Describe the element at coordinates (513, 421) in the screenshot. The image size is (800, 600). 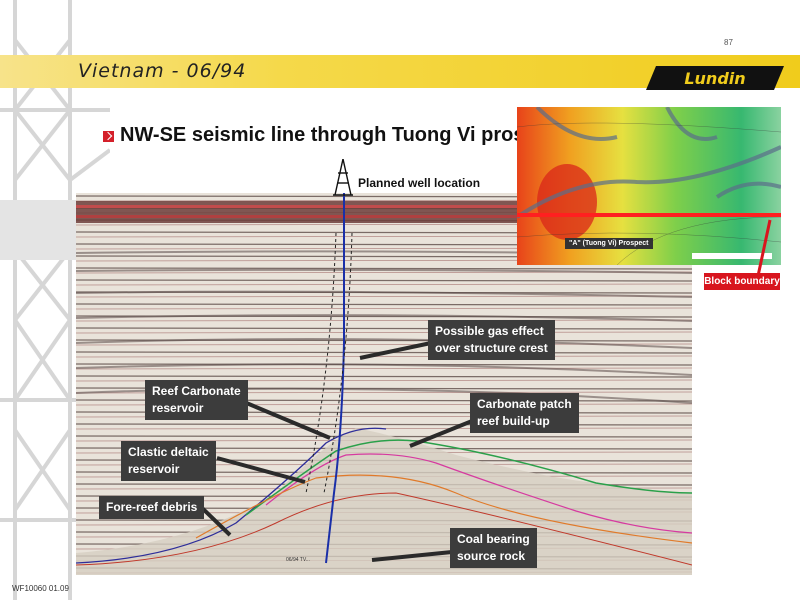
I see `callout-patch-line2: reef build-up` at that location.